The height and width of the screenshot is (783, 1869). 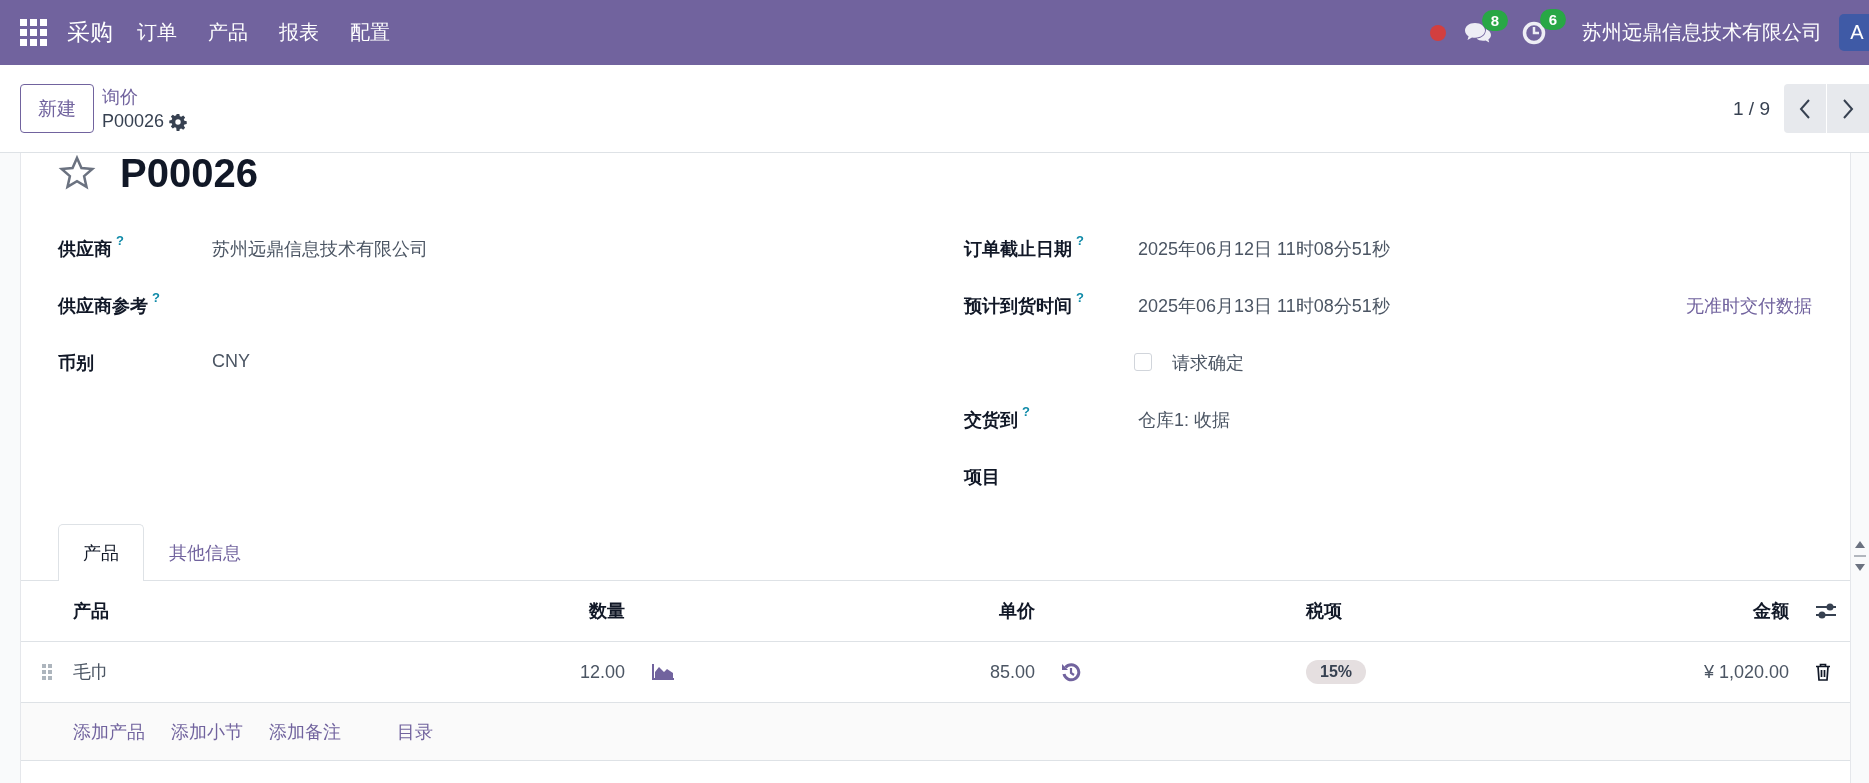 What do you see at coordinates (76, 363) in the screenshot?
I see `field-label: 币别` at bounding box center [76, 363].